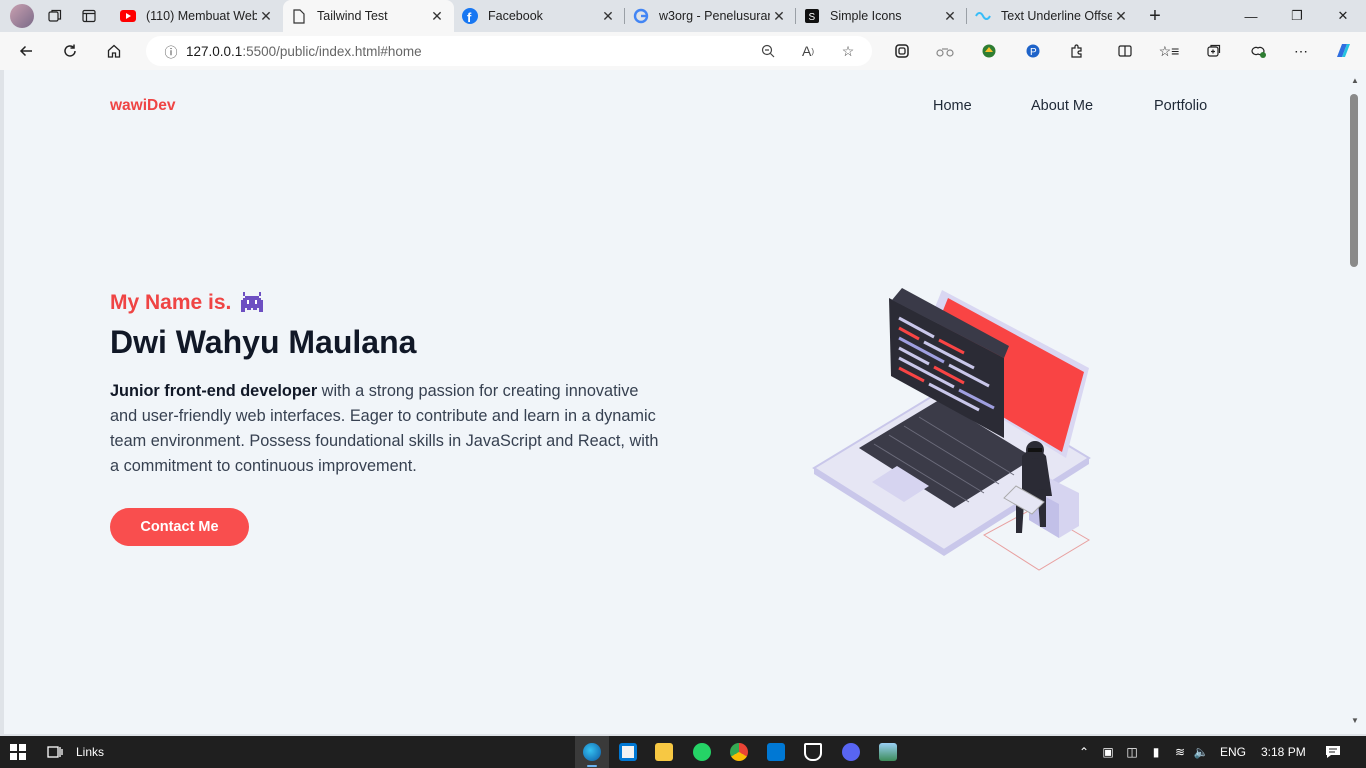  I want to click on windows-taskbar: Links ⌃ ▣ ◫ ▮ ≋ 🔈 ENG 3:18 PM, so click(683, 752).